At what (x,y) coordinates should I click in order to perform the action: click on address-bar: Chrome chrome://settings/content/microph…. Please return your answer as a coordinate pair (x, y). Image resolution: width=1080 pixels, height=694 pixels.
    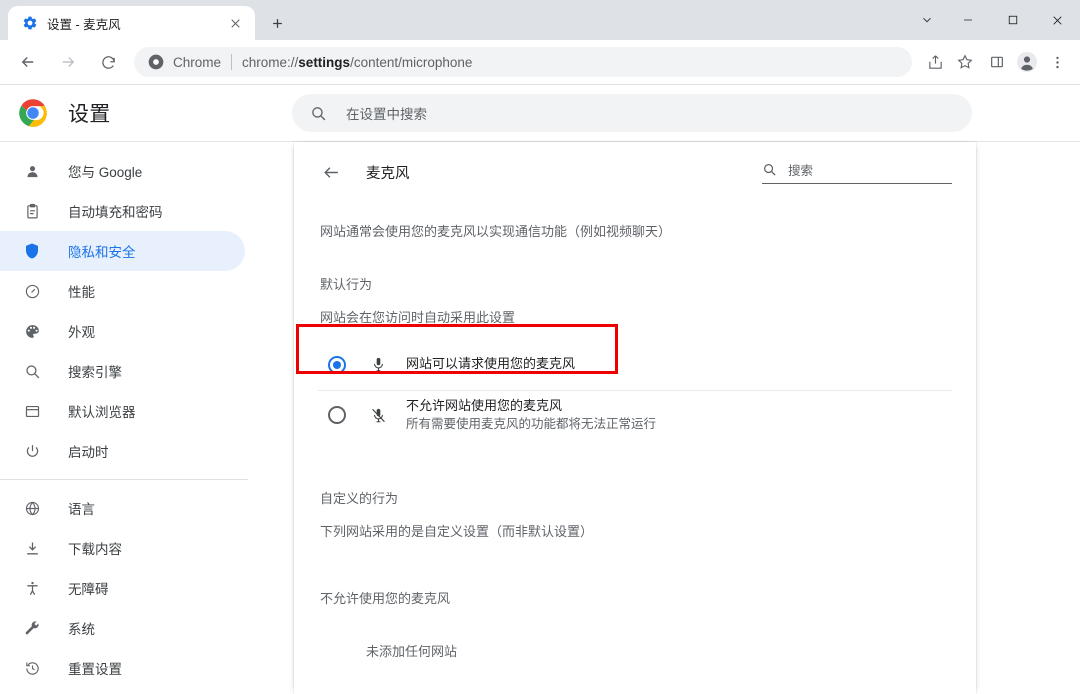
    Looking at the image, I should click on (523, 62).